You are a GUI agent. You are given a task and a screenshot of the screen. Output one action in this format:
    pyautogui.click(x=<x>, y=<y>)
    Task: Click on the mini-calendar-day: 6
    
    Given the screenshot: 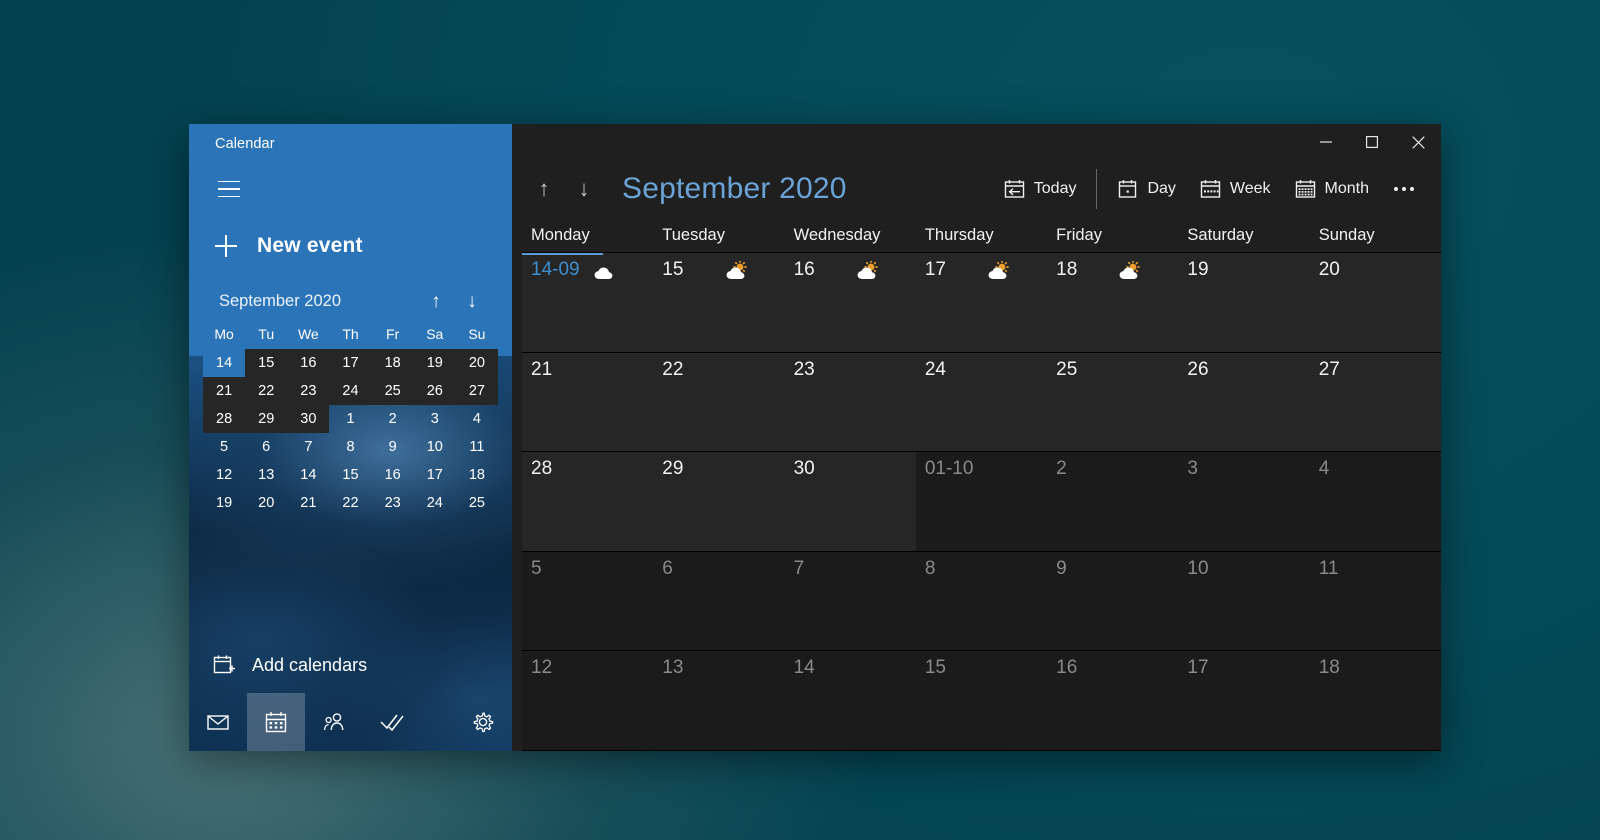 What is the action you would take?
    pyautogui.click(x=266, y=447)
    